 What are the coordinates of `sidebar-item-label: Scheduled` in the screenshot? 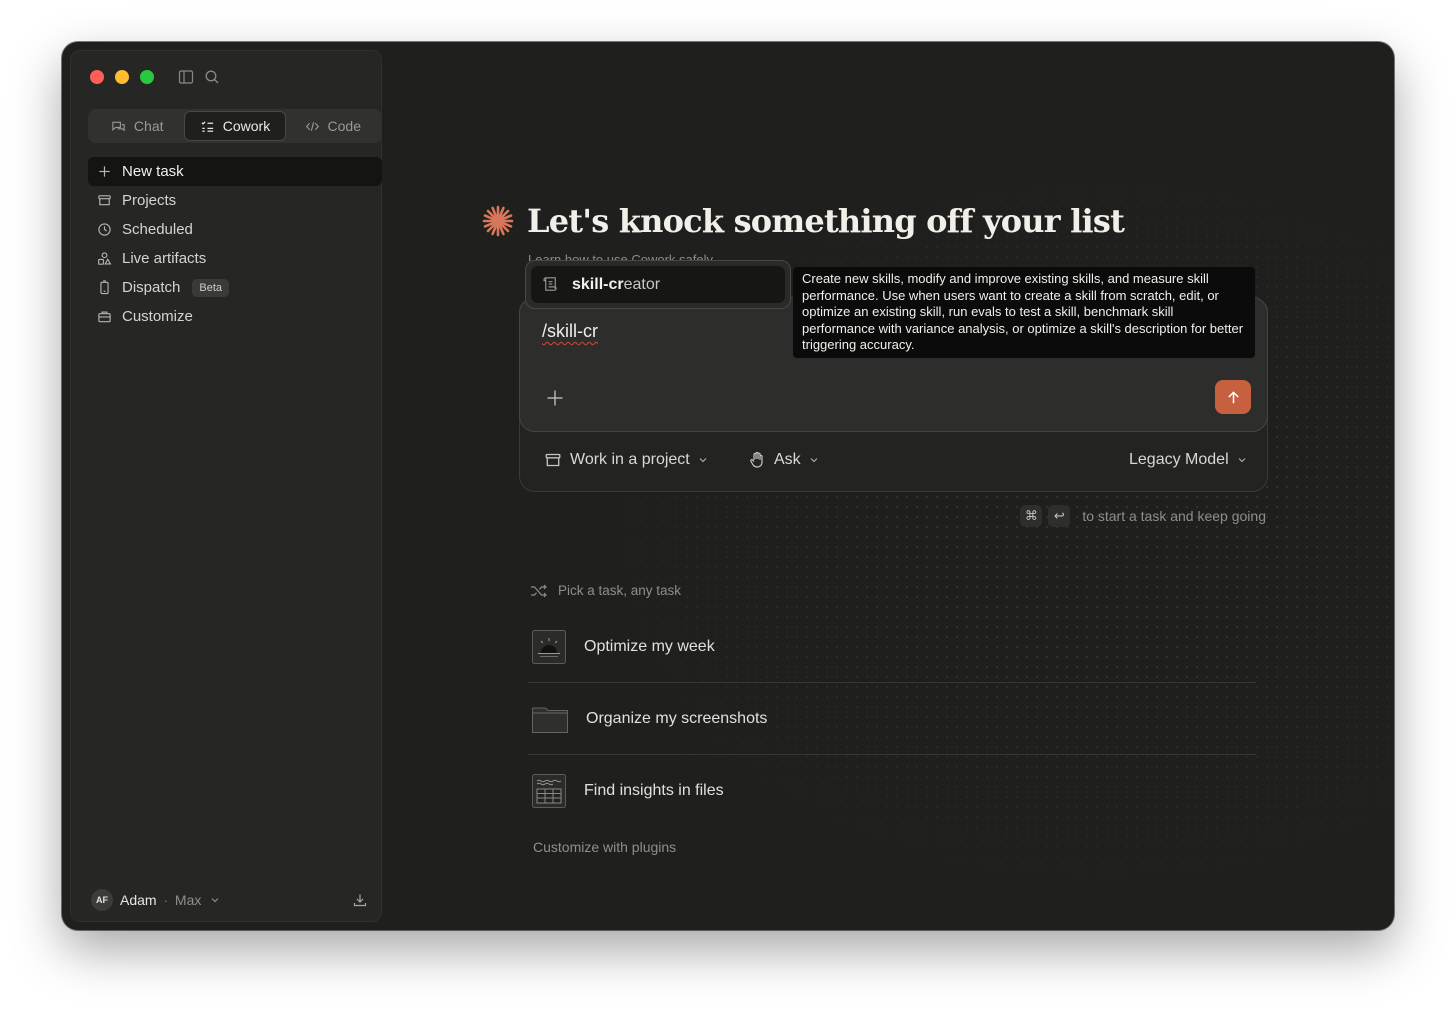 It's located at (157, 229).